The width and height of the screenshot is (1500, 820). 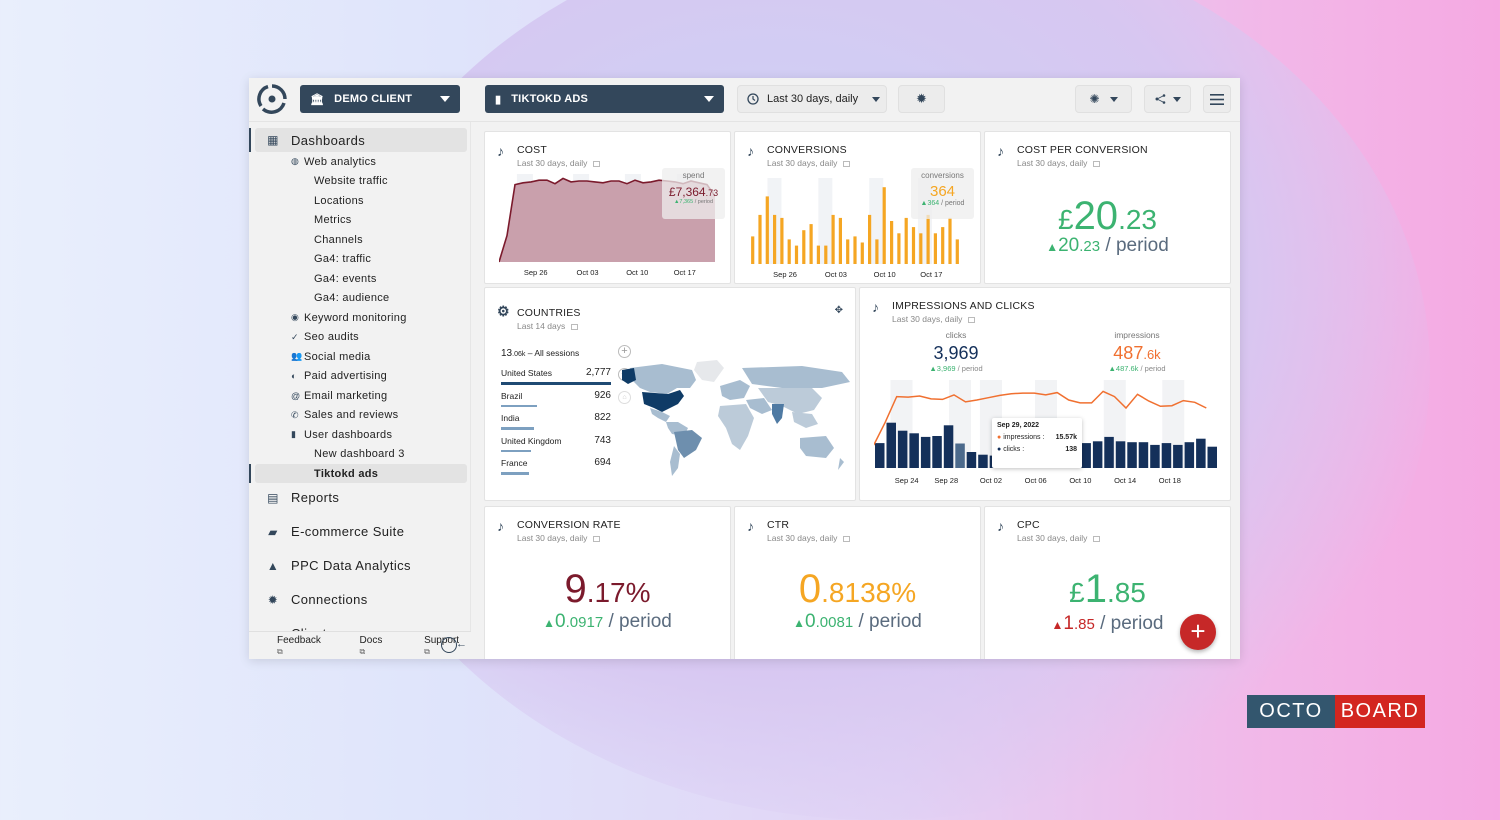 What do you see at coordinates (361, 181) in the screenshot?
I see `sidebar-item-website-traffic: Website traffic` at bounding box center [361, 181].